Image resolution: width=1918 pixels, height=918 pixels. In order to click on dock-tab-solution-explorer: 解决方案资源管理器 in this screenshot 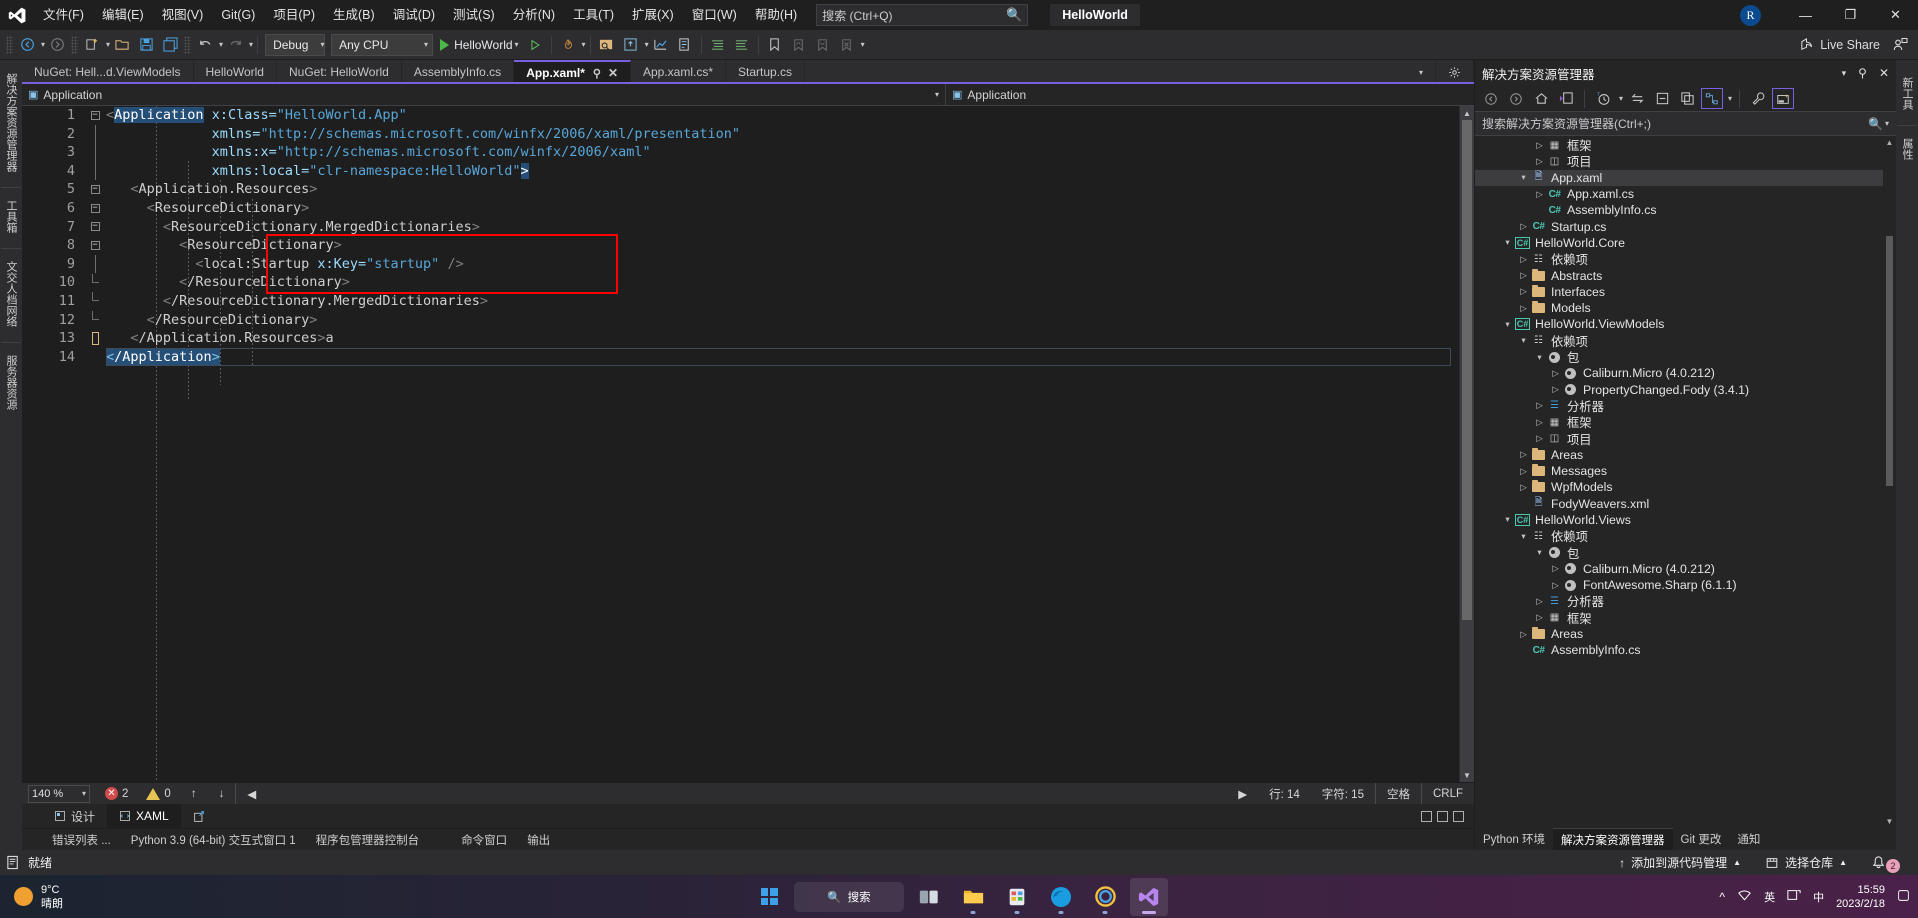, I will do `click(11, 122)`.